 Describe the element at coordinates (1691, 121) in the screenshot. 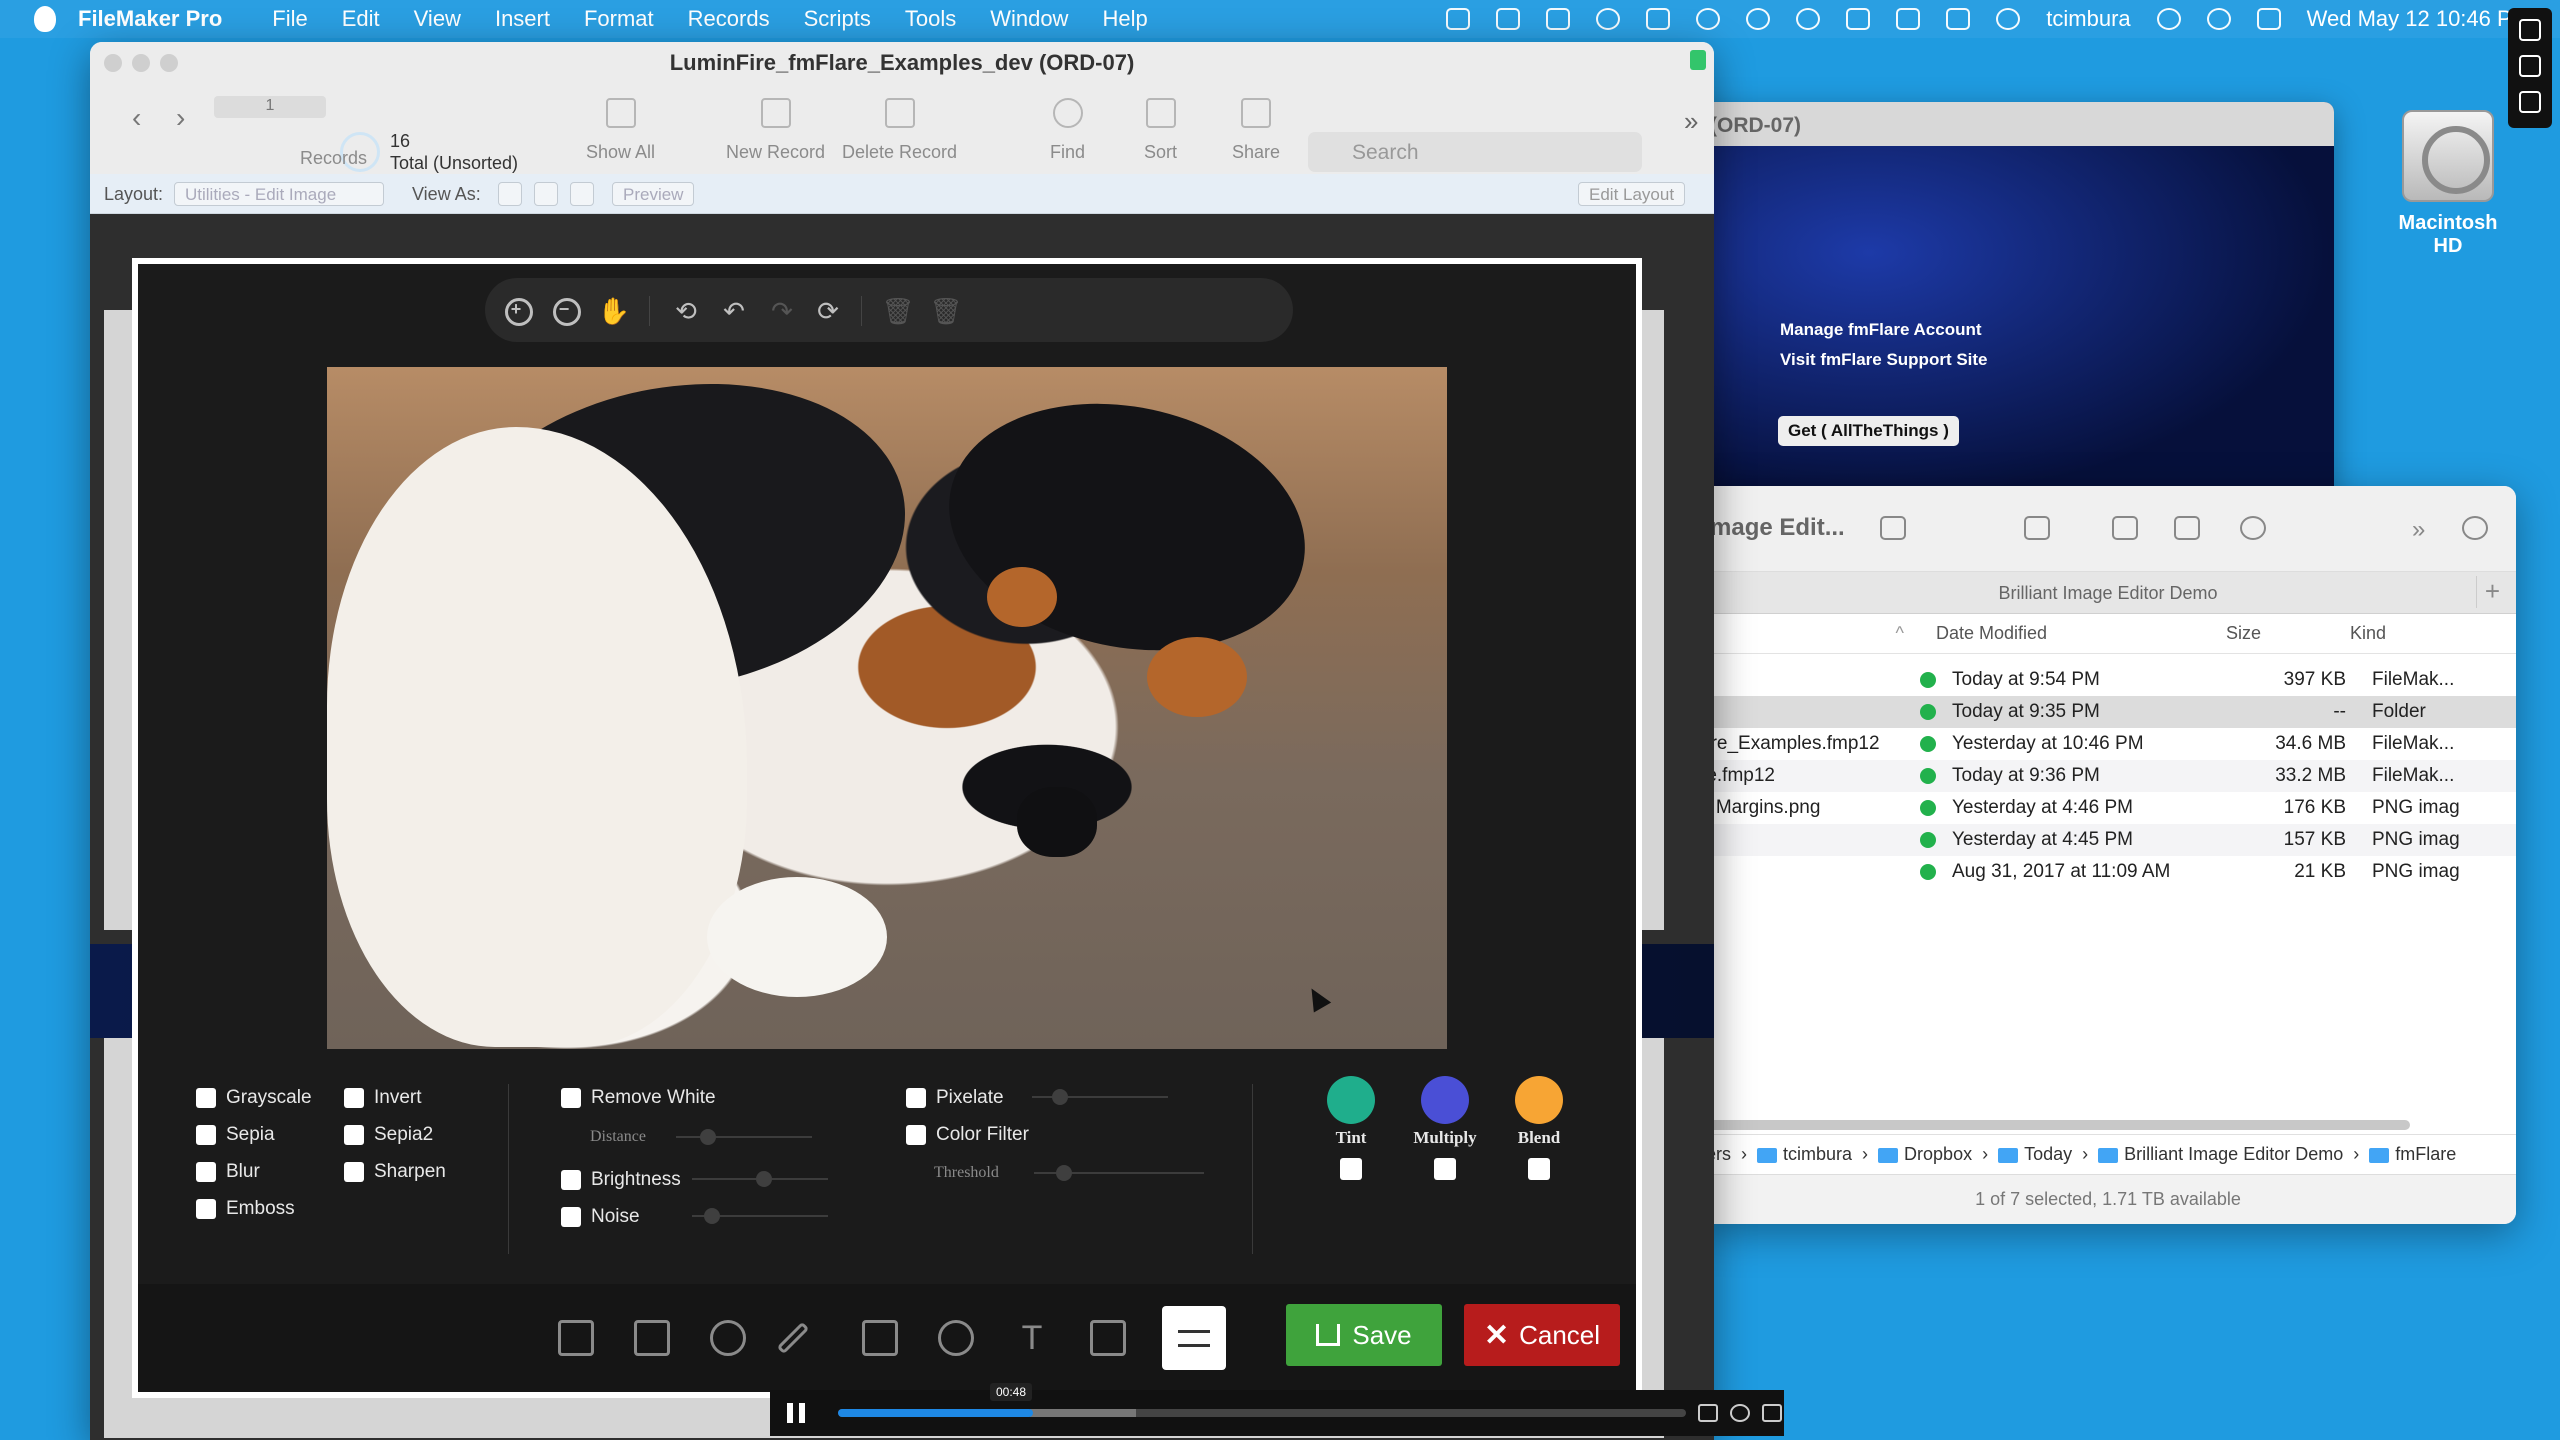

I see `toolbar-overflow-icon: »` at that location.